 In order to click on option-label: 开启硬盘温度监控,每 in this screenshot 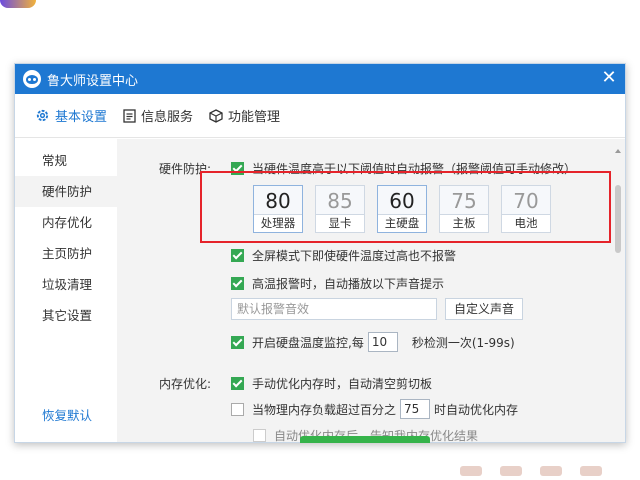, I will do `click(308, 342)`.